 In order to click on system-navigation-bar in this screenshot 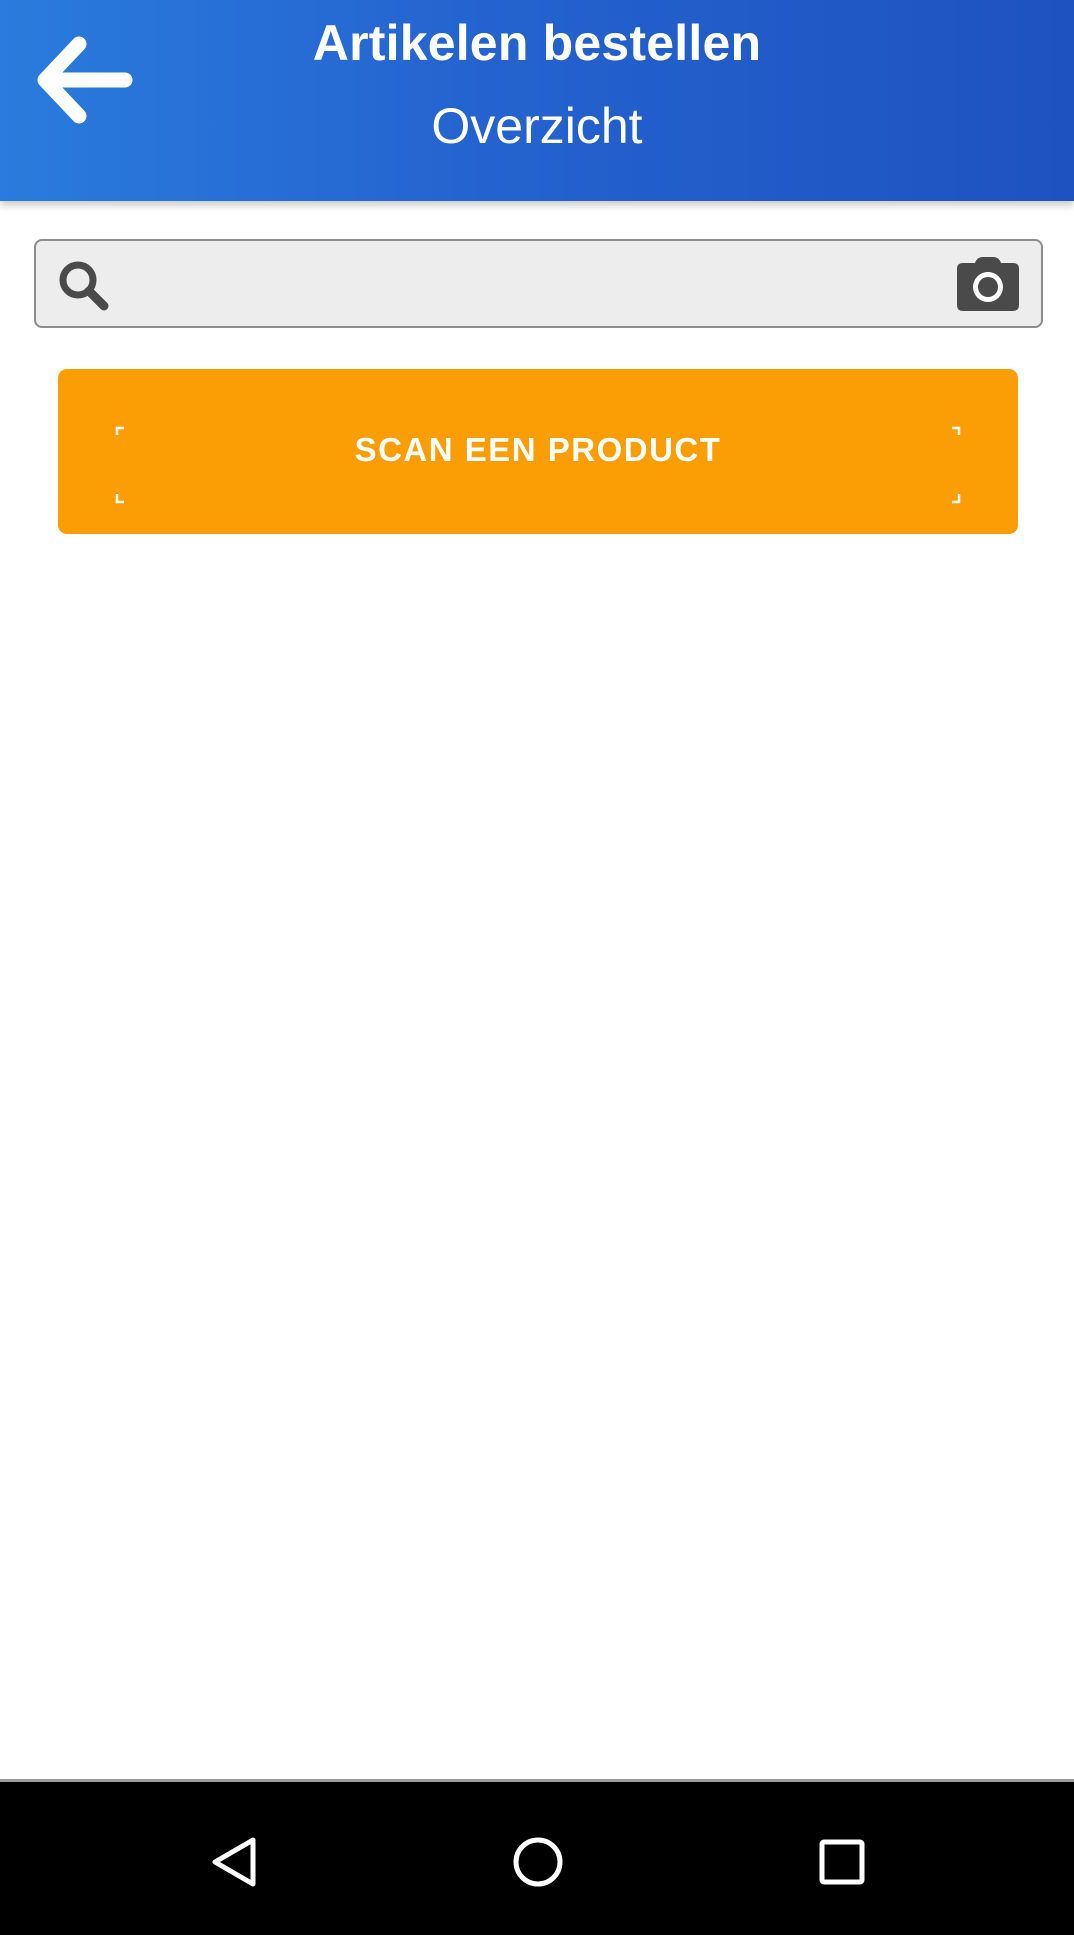, I will do `click(537, 1857)`.